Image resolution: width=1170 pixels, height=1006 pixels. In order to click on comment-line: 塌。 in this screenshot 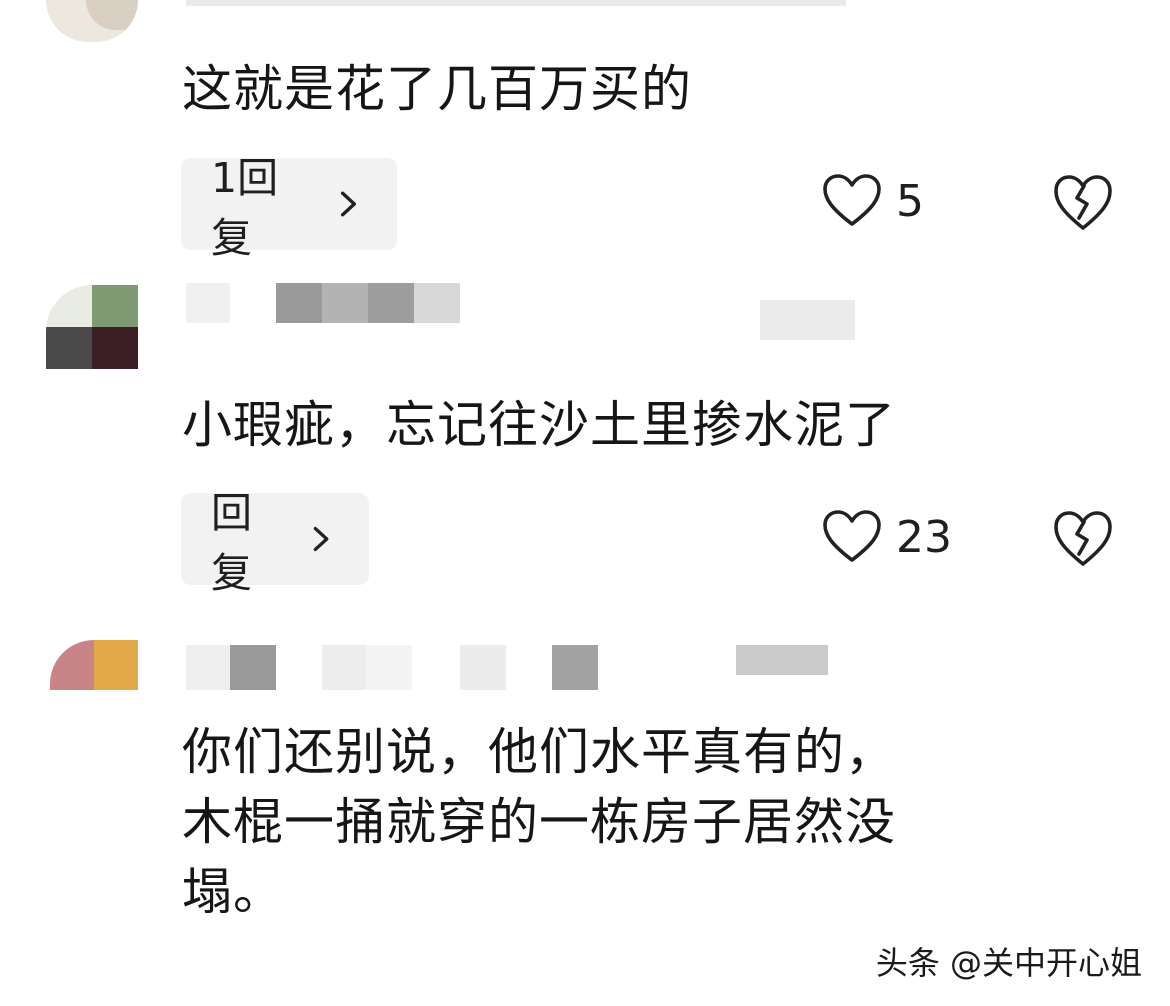, I will do `click(233, 892)`.